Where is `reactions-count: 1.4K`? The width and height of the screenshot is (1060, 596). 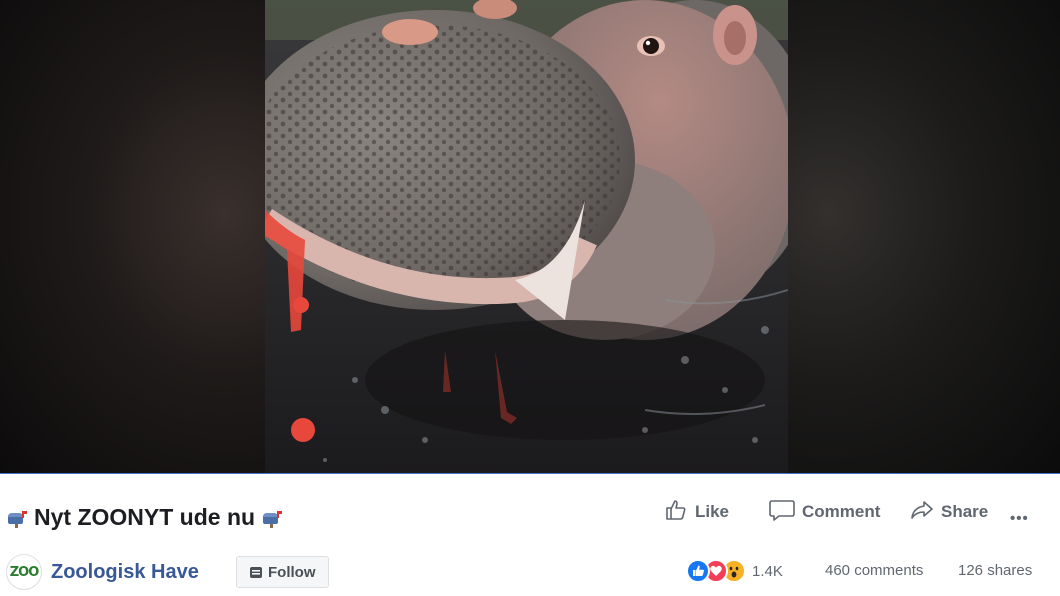
reactions-count: 1.4K is located at coordinates (767, 571).